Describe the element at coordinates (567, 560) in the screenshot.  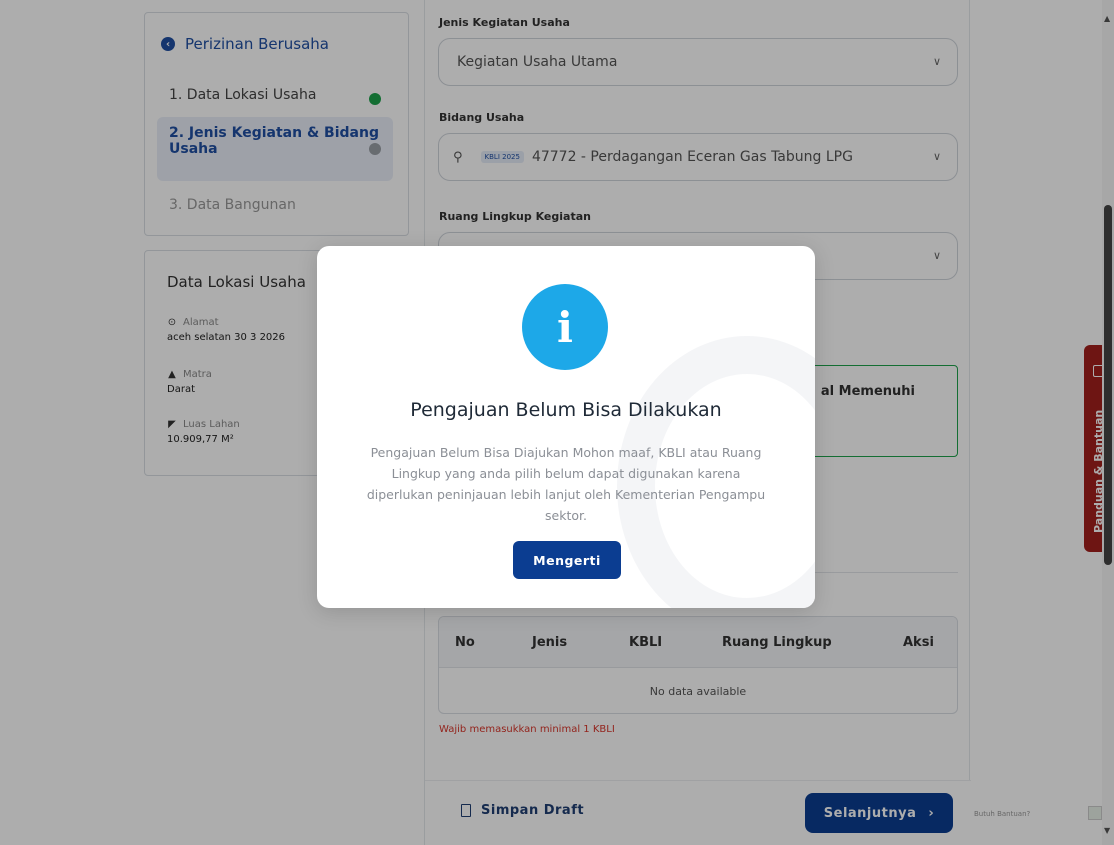
I see `confirm-button: Mengerti` at that location.